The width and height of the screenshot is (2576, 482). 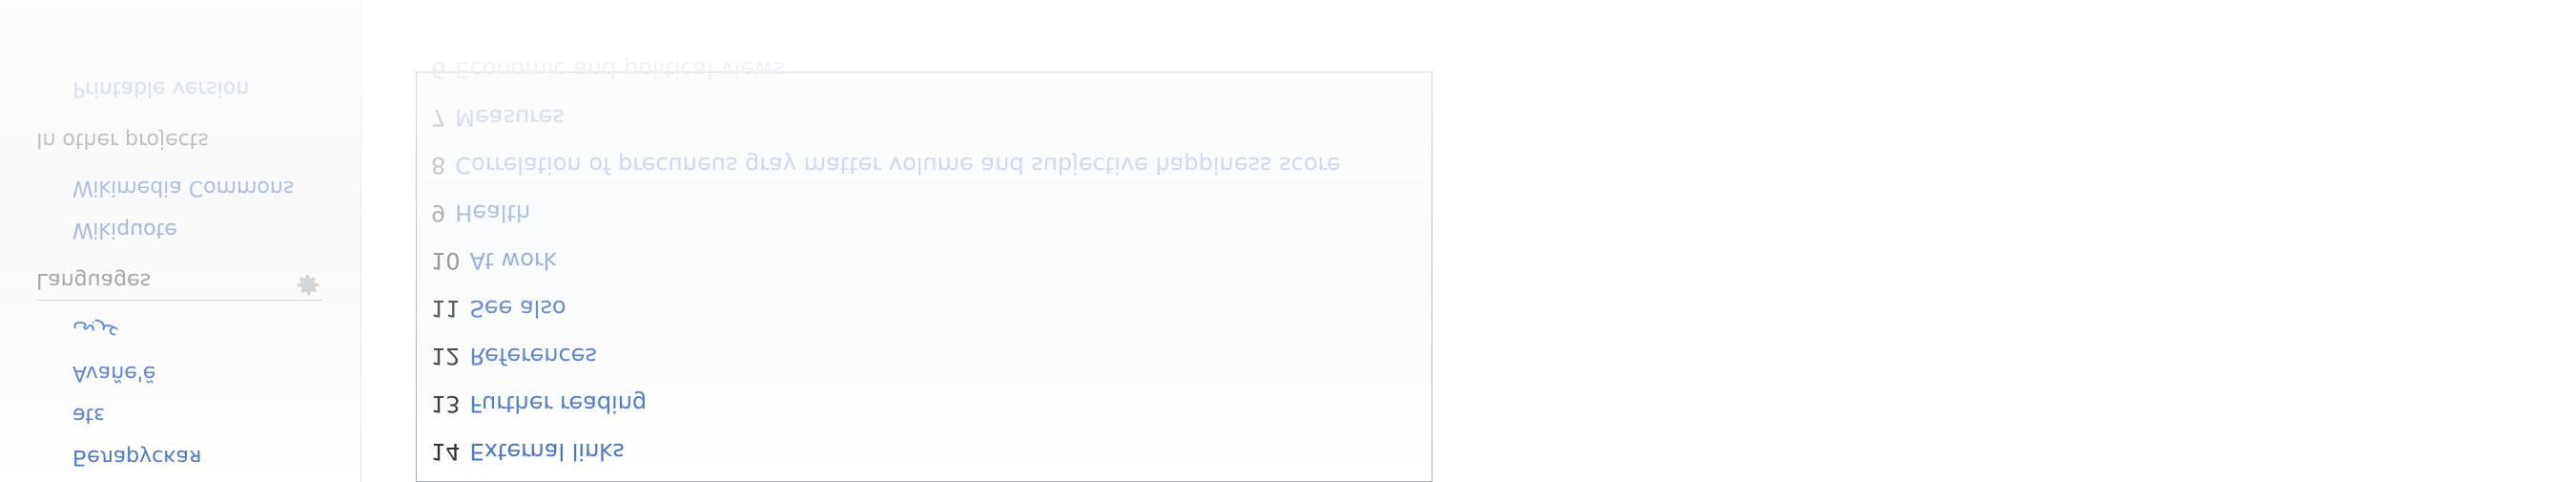 What do you see at coordinates (96, 331) in the screenshot?
I see `sidebar-lang-1: عربی` at bounding box center [96, 331].